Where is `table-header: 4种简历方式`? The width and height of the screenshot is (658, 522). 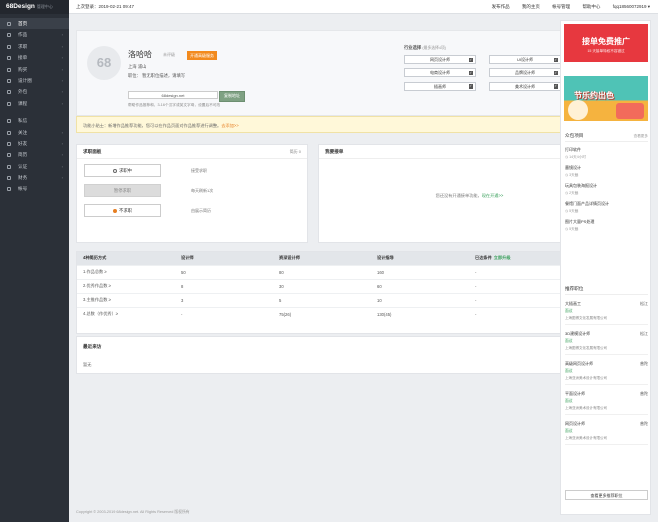 table-header: 4种简历方式 is located at coordinates (126, 258).